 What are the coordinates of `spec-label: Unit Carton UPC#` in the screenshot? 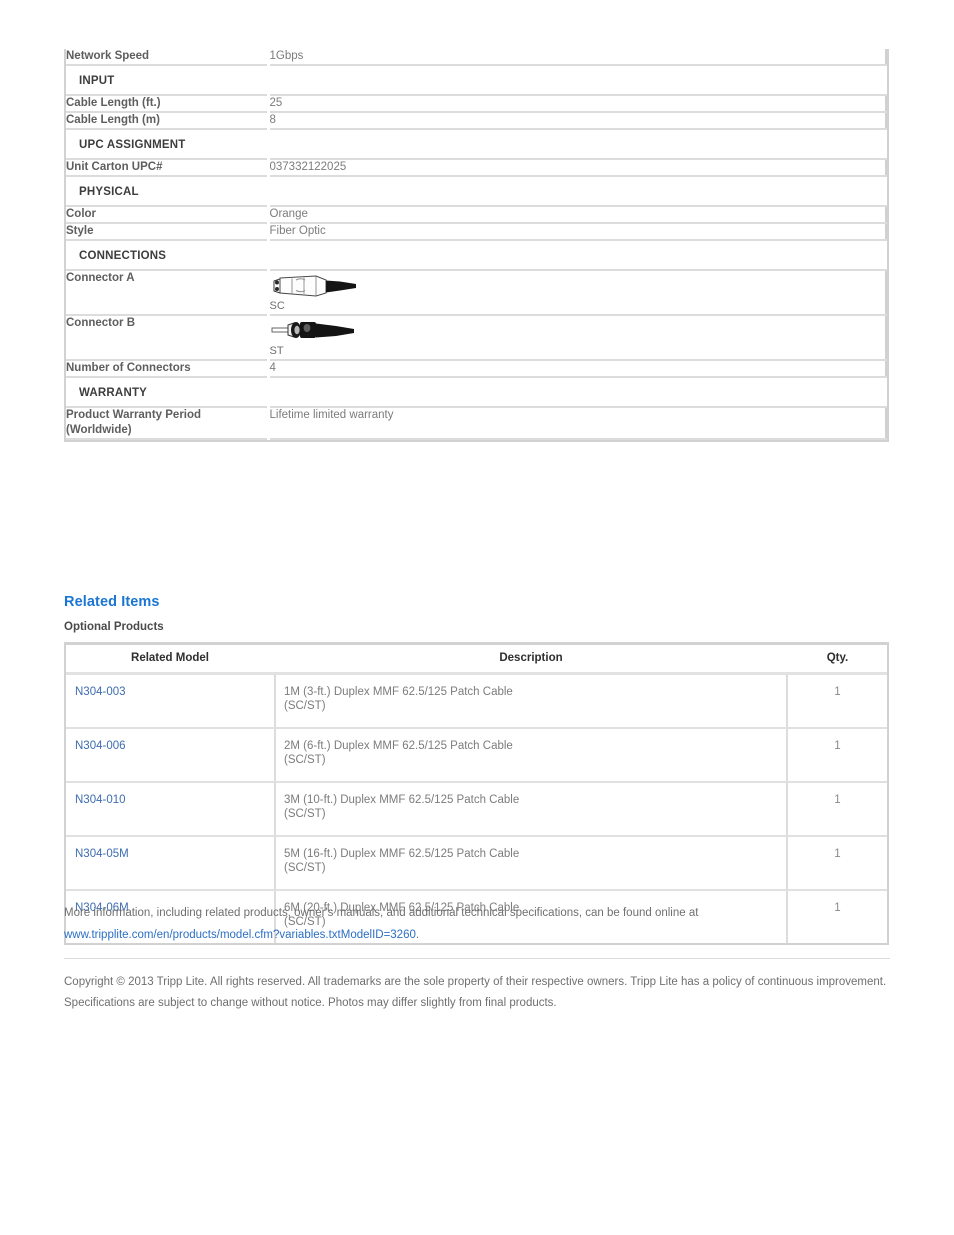 It's located at (167, 168).